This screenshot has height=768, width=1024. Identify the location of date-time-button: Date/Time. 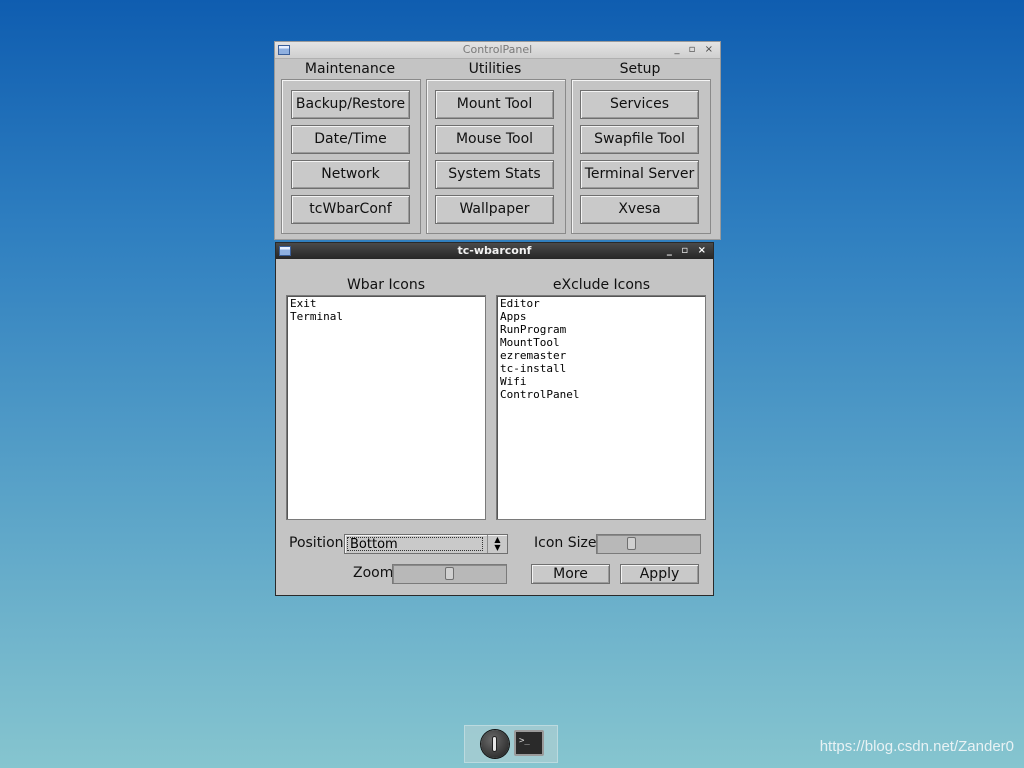
(350, 139).